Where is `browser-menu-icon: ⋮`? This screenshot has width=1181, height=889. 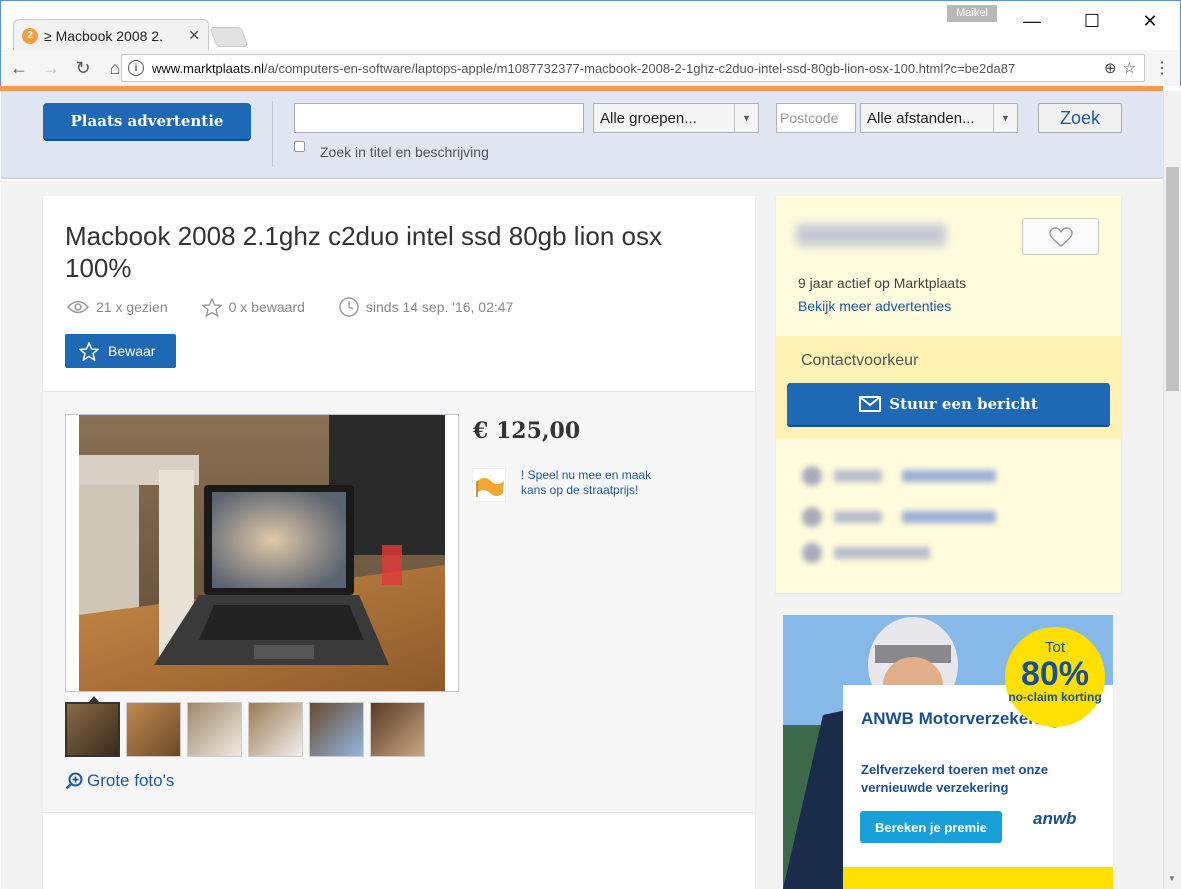
browser-menu-icon: ⋮ is located at coordinates (1162, 68).